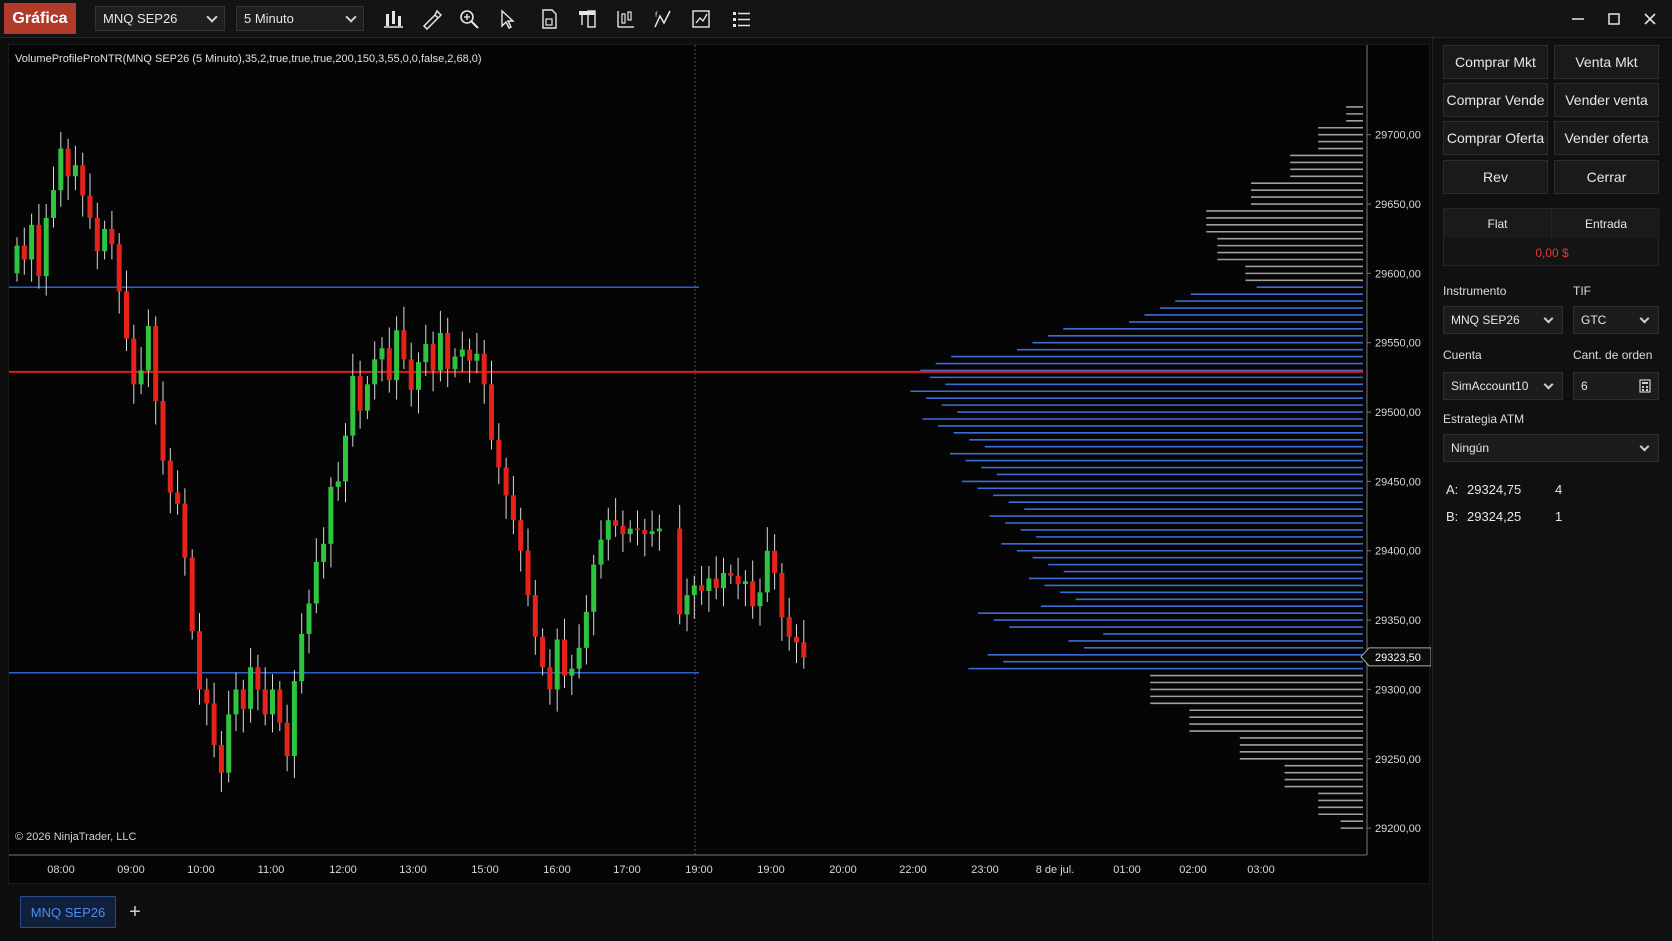  Describe the element at coordinates (1606, 62) in the screenshot. I see `sell-market-button: Venta Mkt` at that location.